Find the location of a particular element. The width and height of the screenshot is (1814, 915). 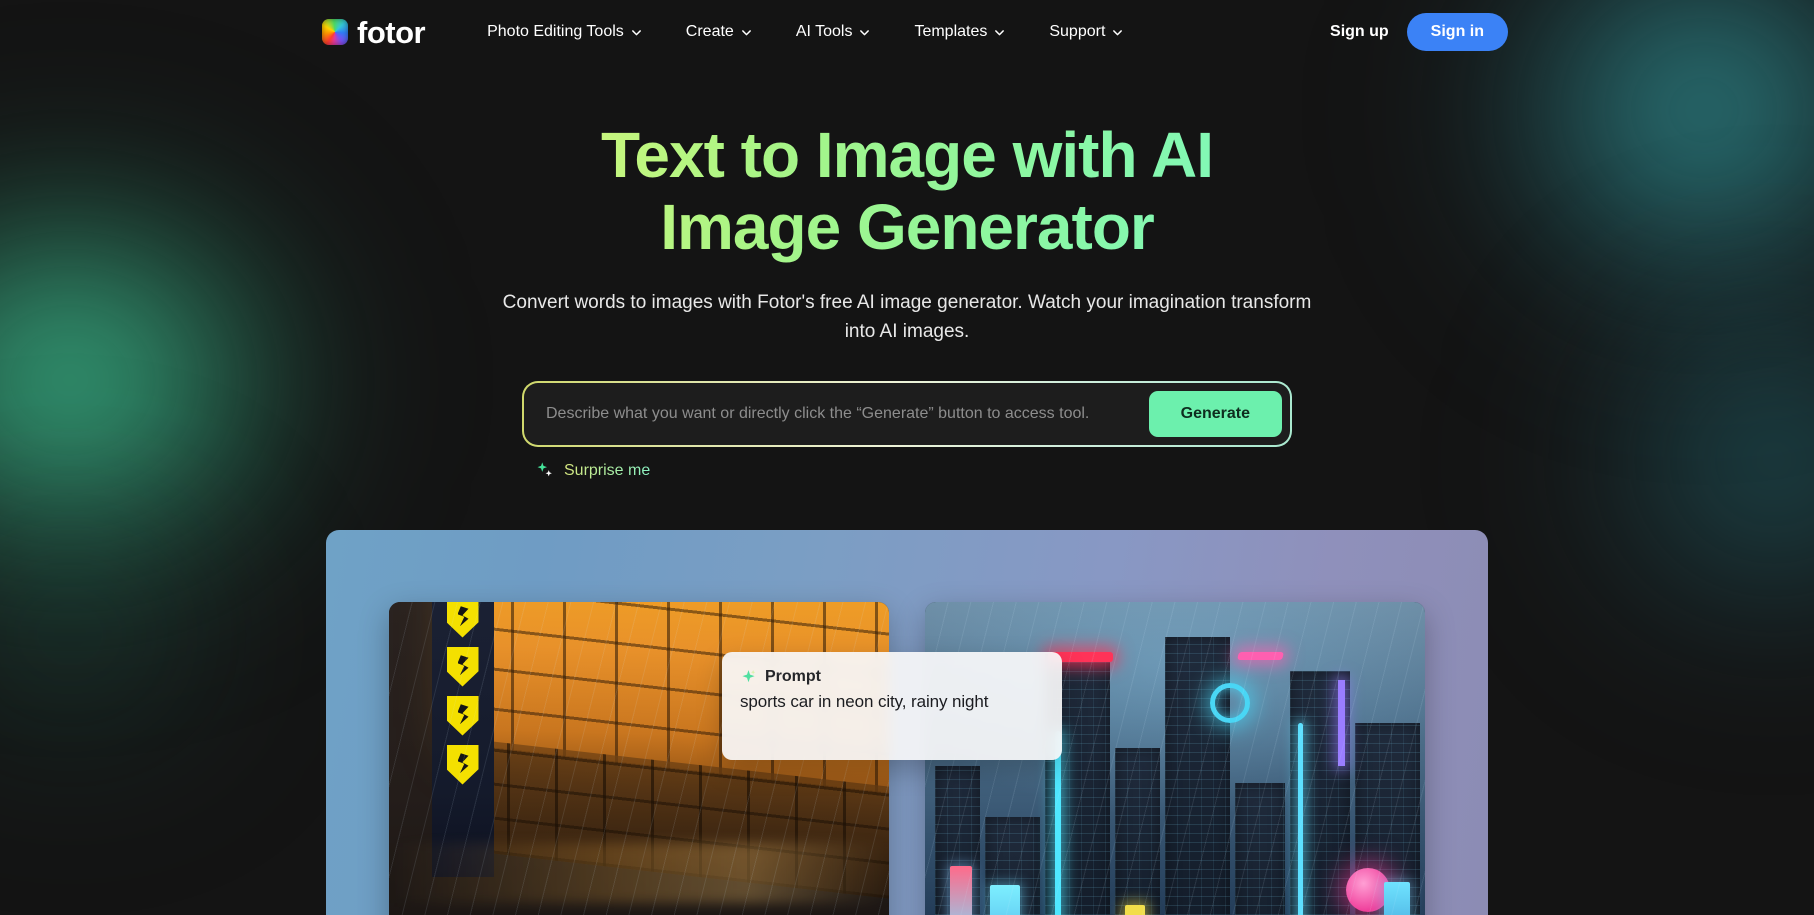

prompt-bar: Generate is located at coordinates (907, 414).